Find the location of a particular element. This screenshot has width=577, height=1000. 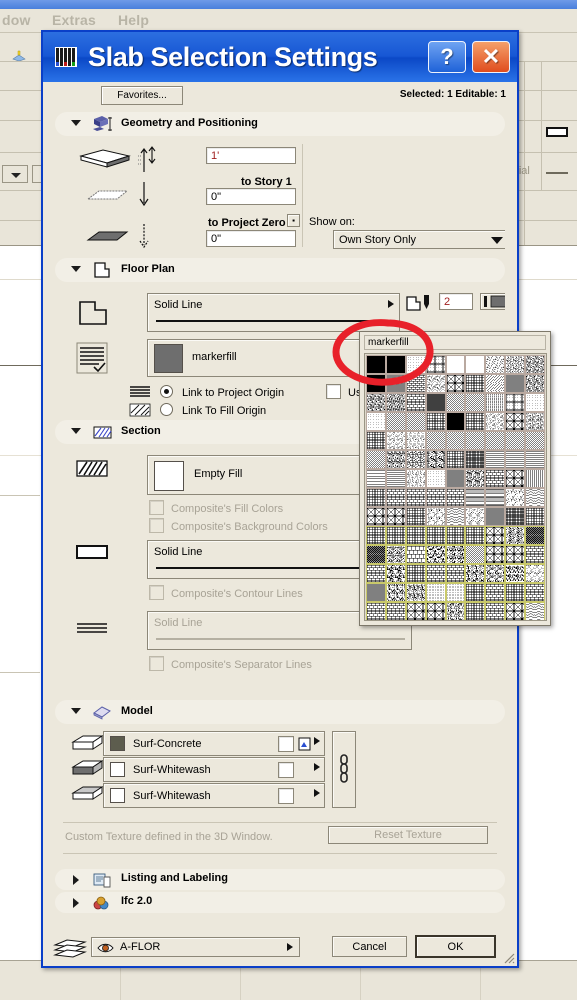

pen-input is located at coordinates (456, 301).